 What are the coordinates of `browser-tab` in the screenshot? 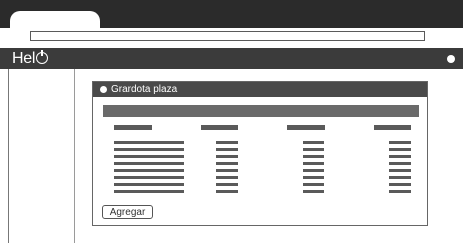 It's located at (55, 19).